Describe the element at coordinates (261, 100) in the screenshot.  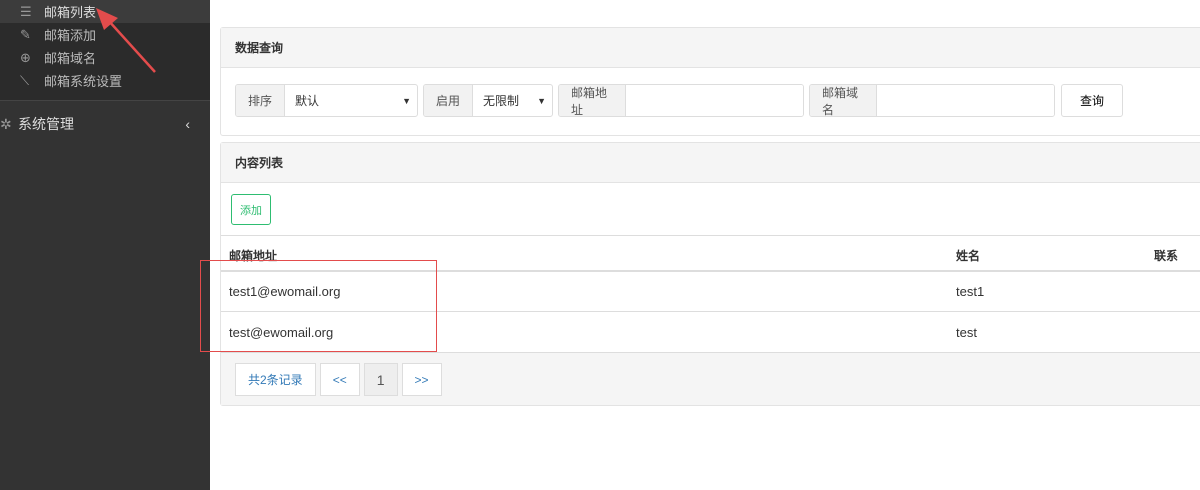
I see `sort-label: 排序` at that location.